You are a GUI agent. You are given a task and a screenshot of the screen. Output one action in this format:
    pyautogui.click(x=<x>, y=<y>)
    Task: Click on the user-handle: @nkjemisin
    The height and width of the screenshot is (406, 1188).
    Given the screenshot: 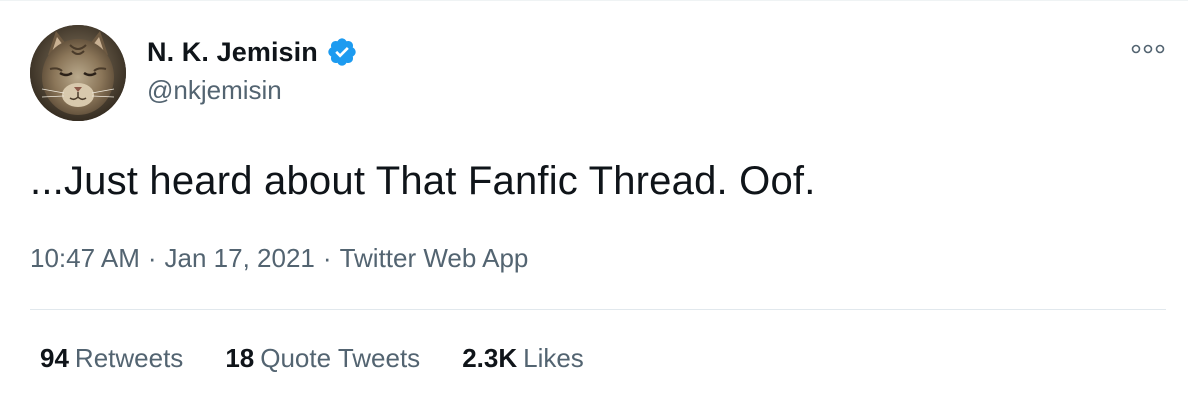 What is the action you would take?
    pyautogui.click(x=252, y=90)
    